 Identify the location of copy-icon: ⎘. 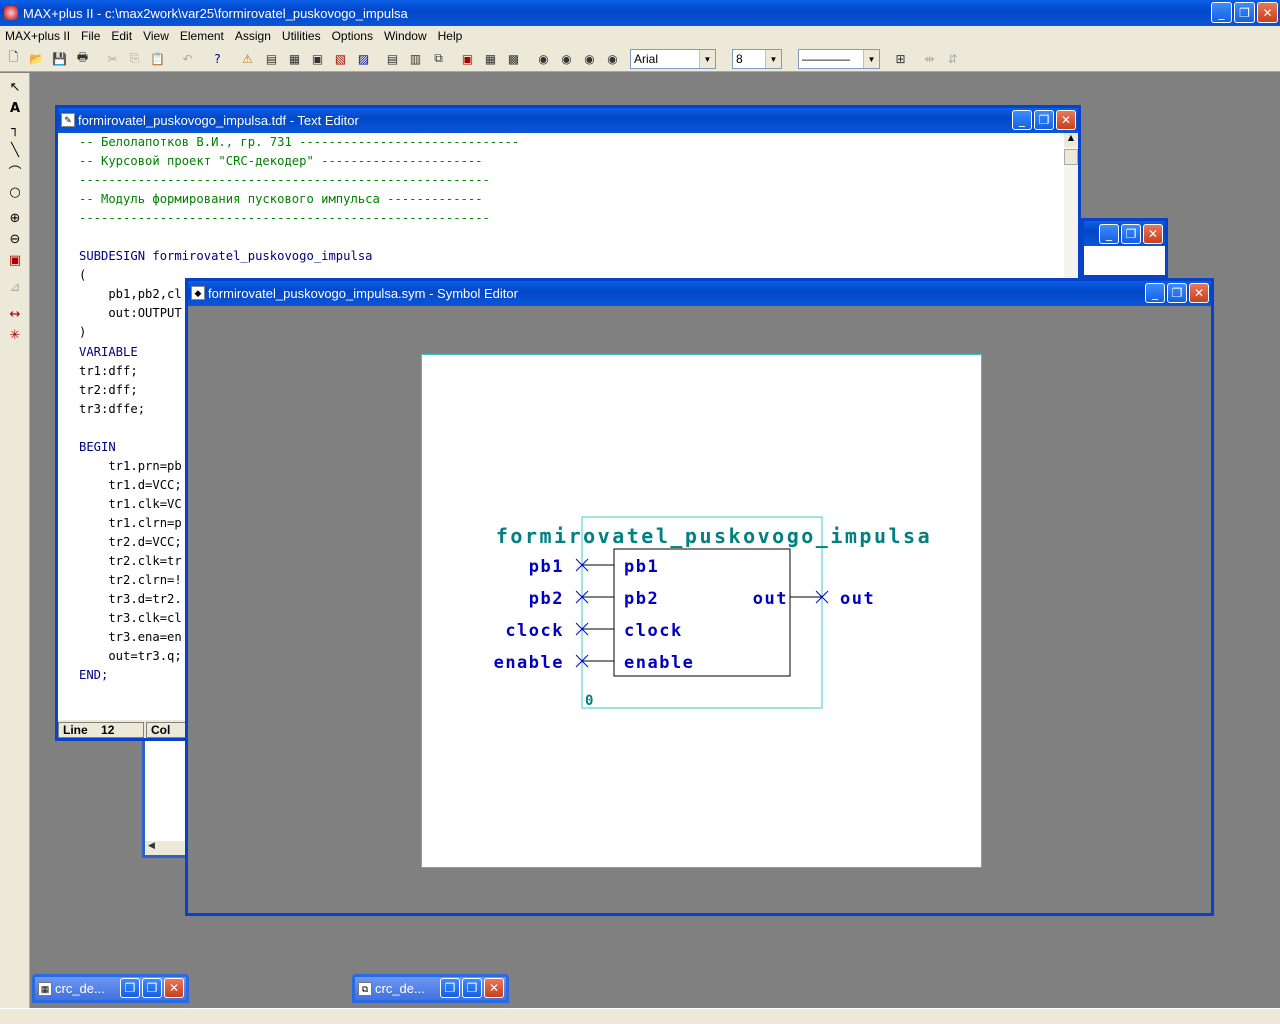
(134, 58).